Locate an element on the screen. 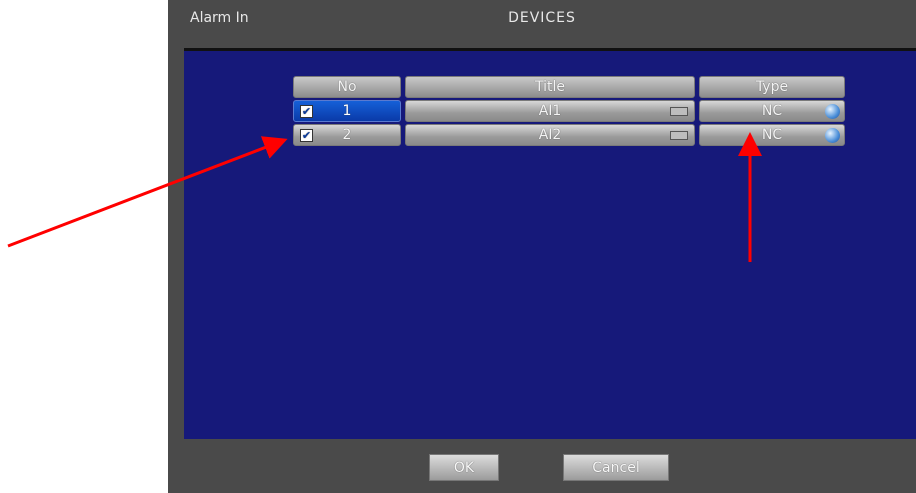 The height and width of the screenshot is (493, 916). arrow-to-checkbox is located at coordinates (147, 192).